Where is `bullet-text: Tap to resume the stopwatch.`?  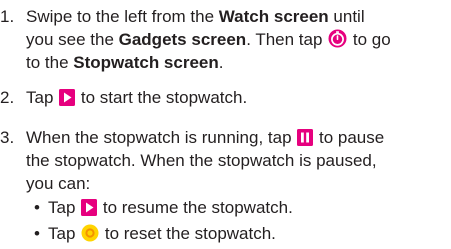
bullet-text: Tap to resume the stopwatch. is located at coordinates (170, 209).